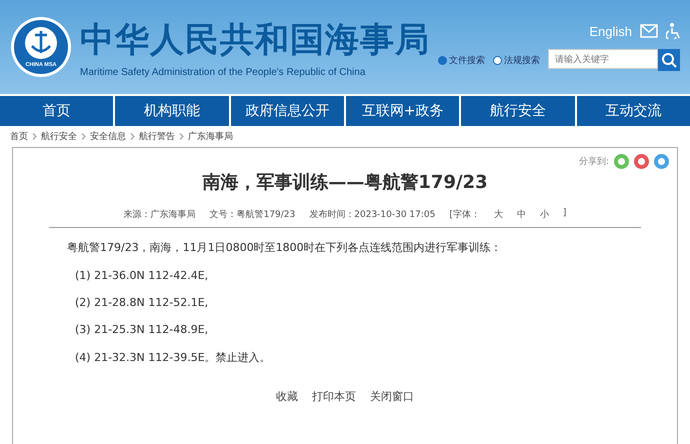  What do you see at coordinates (603, 59) in the screenshot?
I see `search-field: 请输入关键字` at bounding box center [603, 59].